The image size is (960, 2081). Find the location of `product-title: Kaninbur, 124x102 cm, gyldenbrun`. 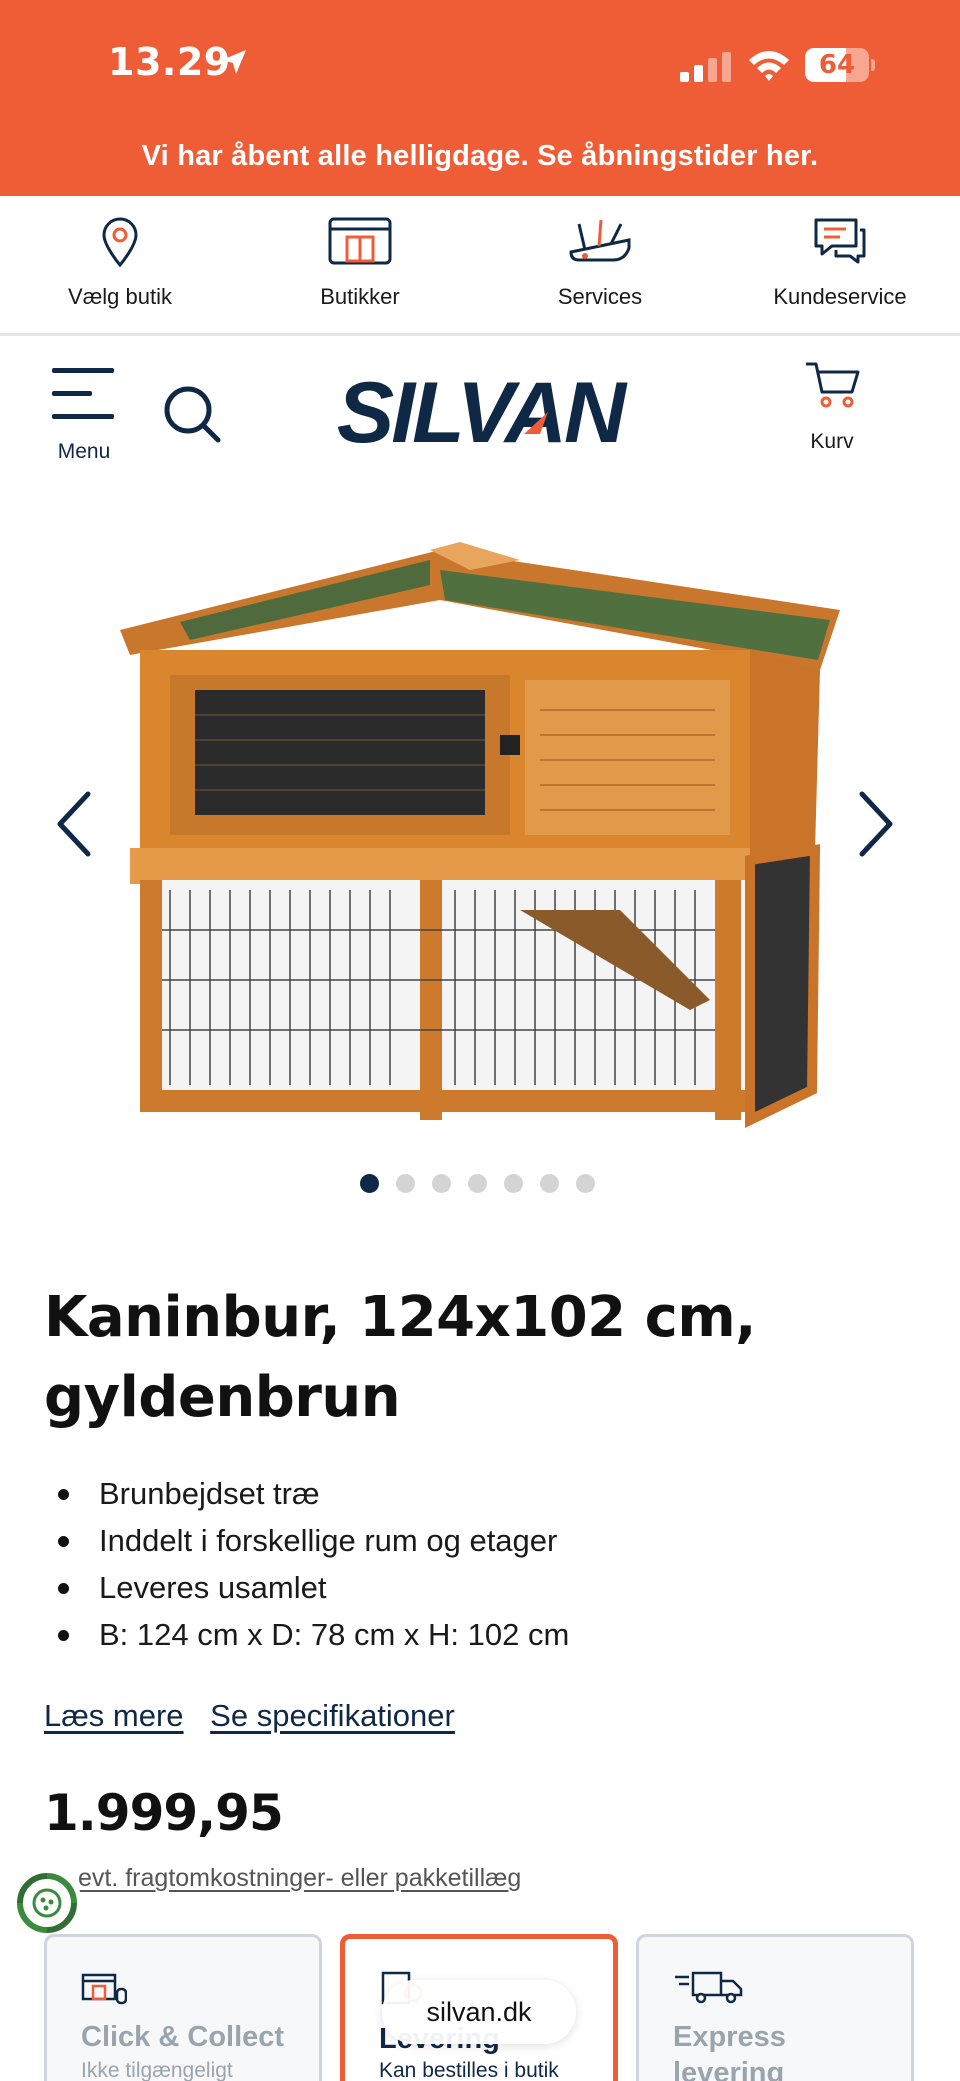

product-title: Kaninbur, 124x102 cm, gyldenbrun is located at coordinates (474, 1358).